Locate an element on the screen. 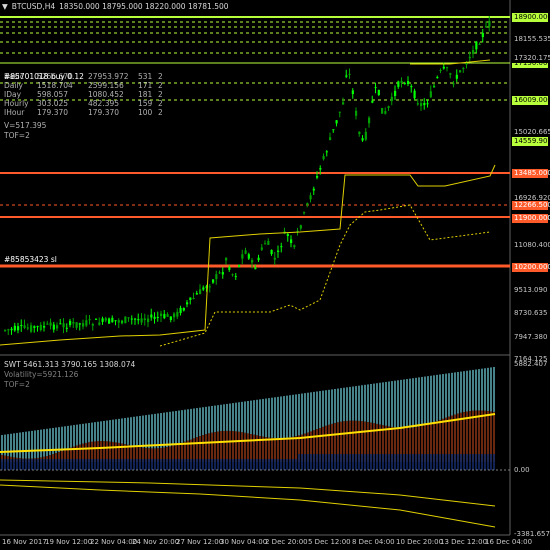  time-axis-tick: 27 Nov 12:00 is located at coordinates (200, 542).